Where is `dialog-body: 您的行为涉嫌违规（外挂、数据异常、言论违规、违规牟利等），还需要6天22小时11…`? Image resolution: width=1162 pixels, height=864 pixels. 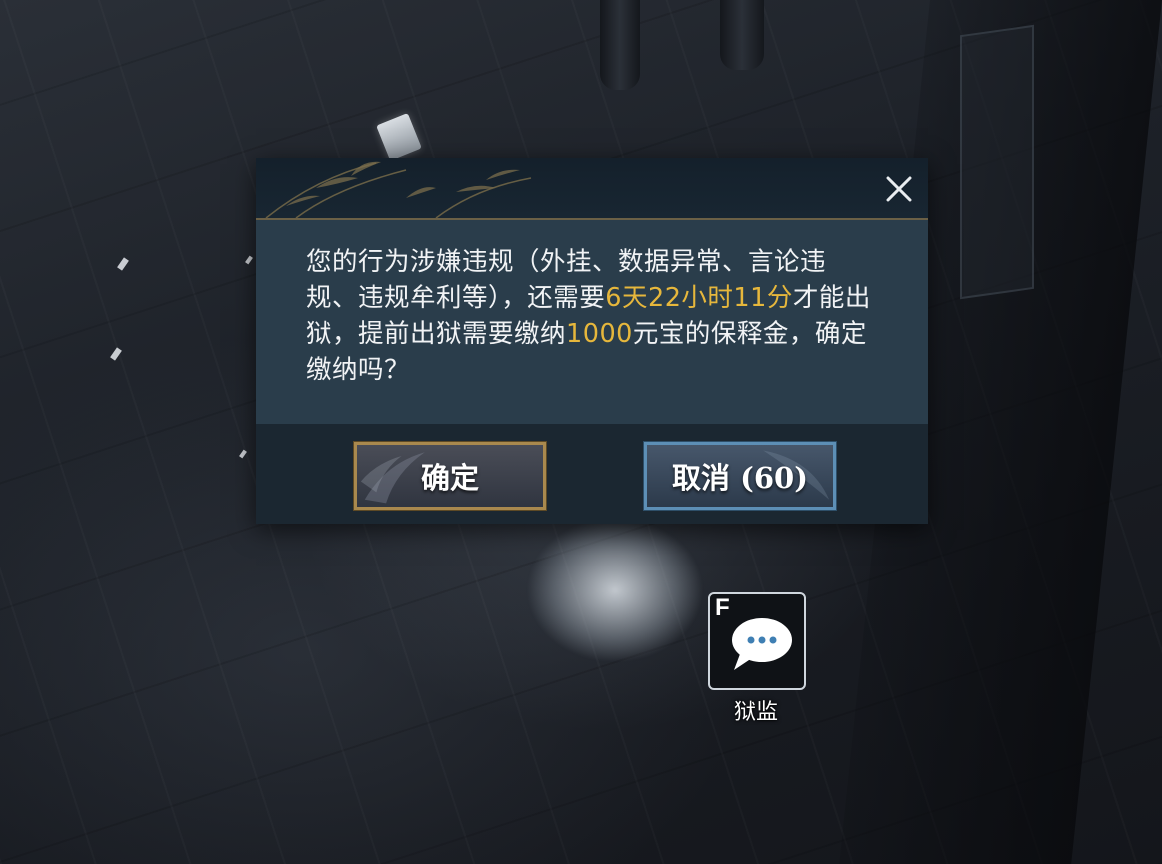 dialog-body: 您的行为涉嫌违规（外挂、数据异常、言论违规、违规牟利等），还需要6天22小时11… is located at coordinates (592, 322).